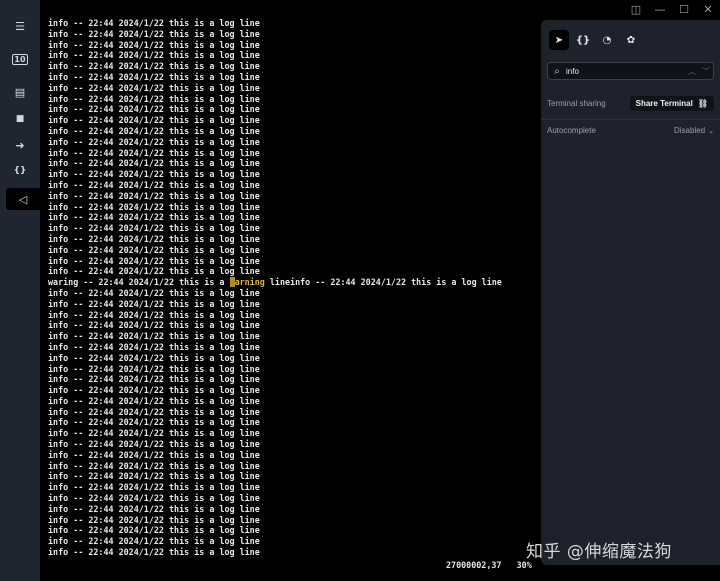 The image size is (720, 581). Describe the element at coordinates (708, 9) in the screenshot. I see `close-icon: ✕` at that location.